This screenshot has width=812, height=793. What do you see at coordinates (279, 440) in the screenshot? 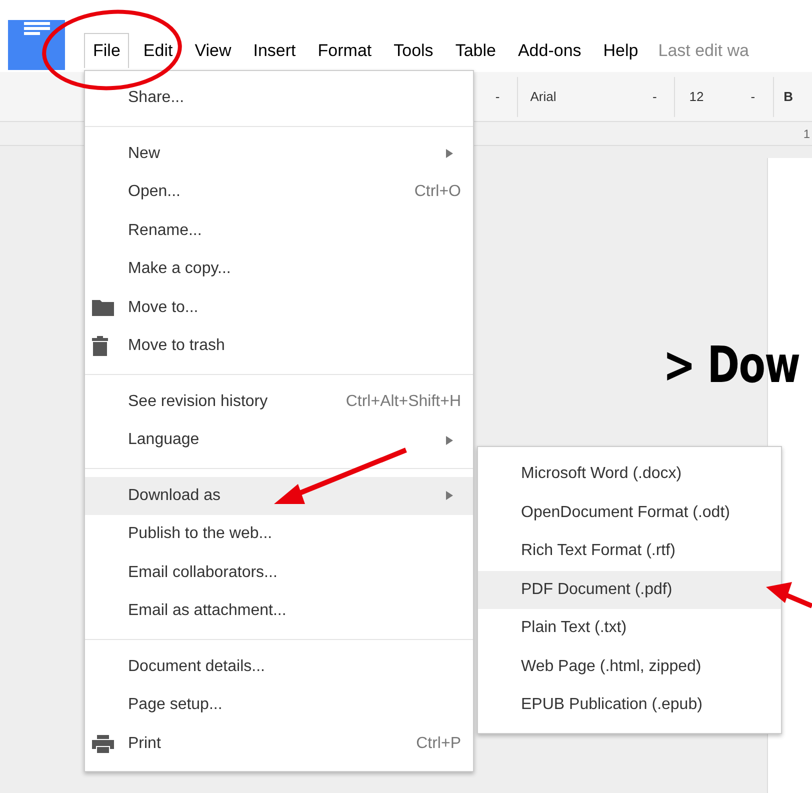
I see `menu-entry: Language` at bounding box center [279, 440].